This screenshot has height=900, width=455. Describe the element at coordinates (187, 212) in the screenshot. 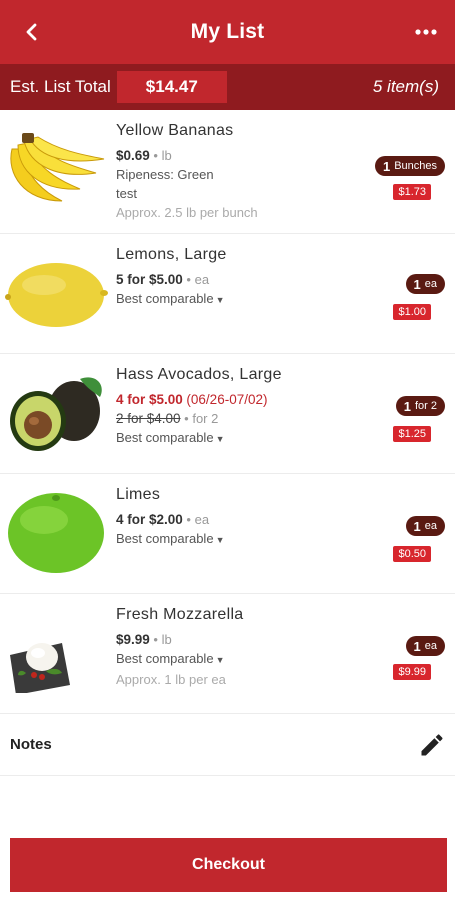

I see `item-approx: Approx. 2.5 lb per bunch` at that location.